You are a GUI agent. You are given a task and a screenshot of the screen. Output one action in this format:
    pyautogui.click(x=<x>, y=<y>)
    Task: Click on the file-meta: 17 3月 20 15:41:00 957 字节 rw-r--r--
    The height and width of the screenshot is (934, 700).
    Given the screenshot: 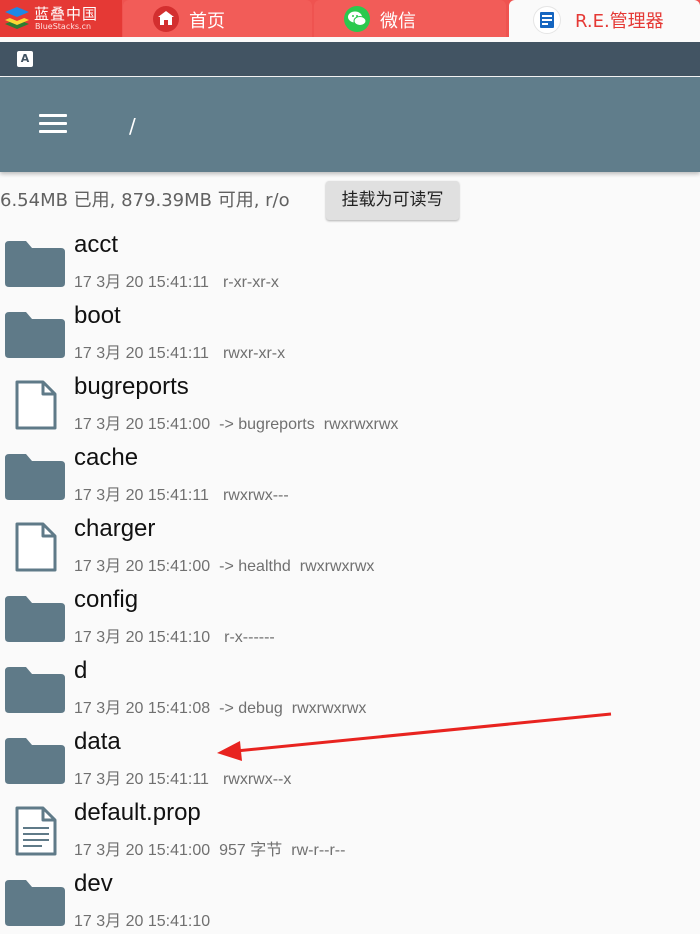 What is the action you would take?
    pyautogui.click(x=209, y=848)
    